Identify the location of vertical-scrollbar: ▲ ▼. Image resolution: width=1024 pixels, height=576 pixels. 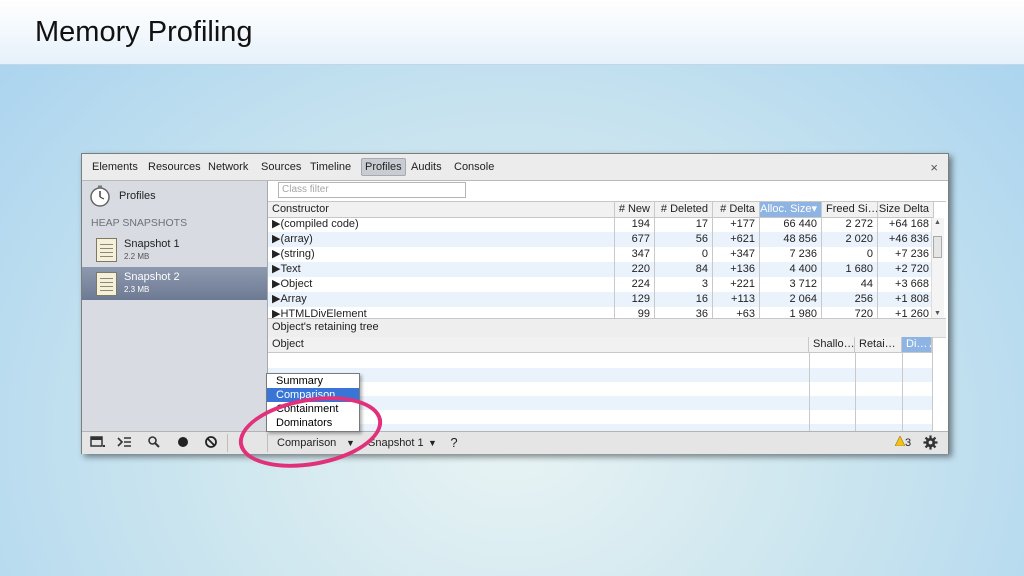
(937, 268).